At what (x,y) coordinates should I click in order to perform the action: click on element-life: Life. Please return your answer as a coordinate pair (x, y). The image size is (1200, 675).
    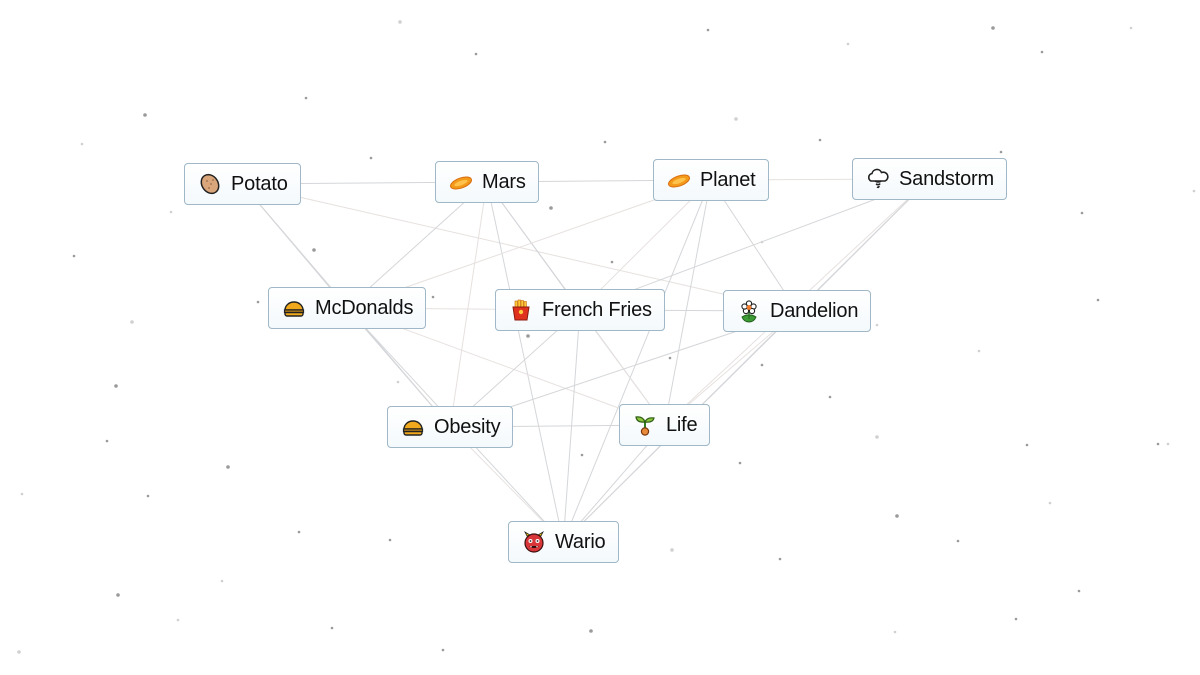
    Looking at the image, I should click on (665, 425).